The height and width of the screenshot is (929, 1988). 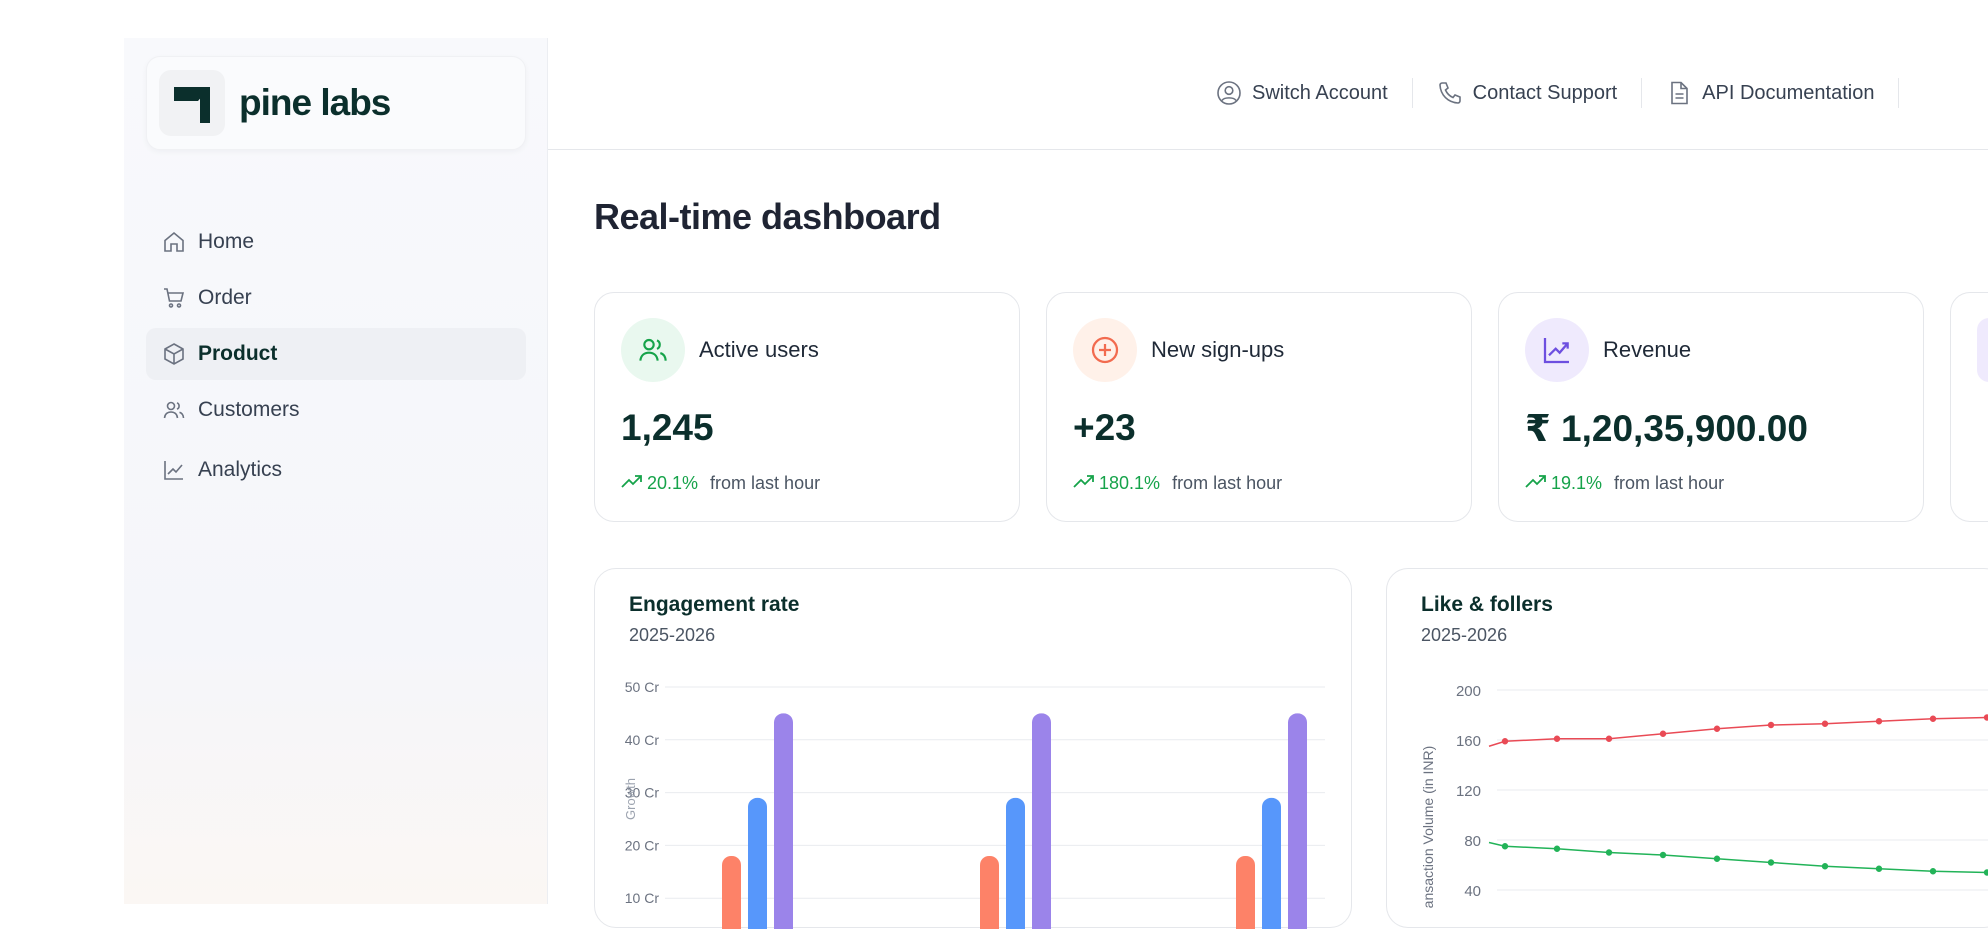 I want to click on stat-label: Revenue, so click(x=1647, y=349).